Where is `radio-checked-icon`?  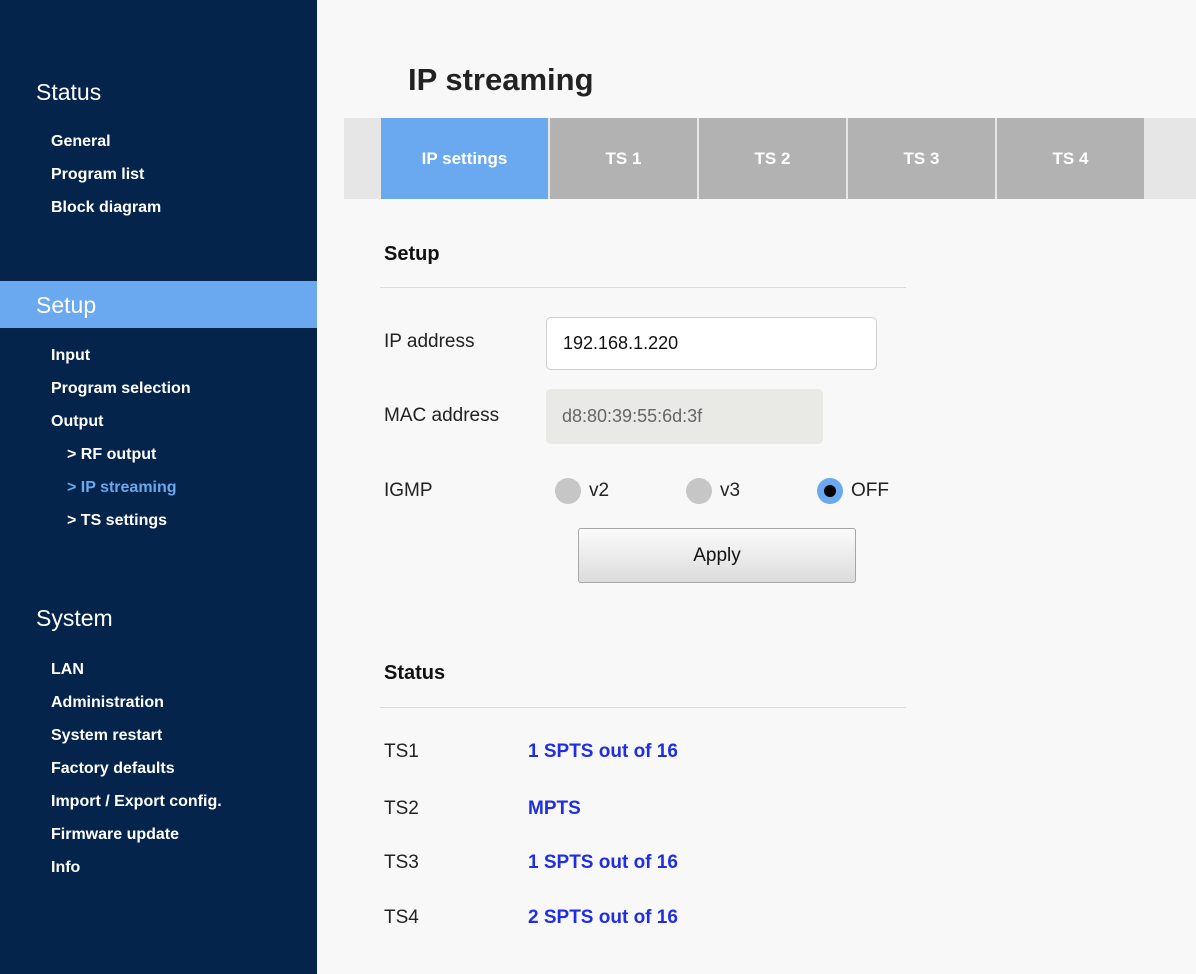 radio-checked-icon is located at coordinates (830, 491).